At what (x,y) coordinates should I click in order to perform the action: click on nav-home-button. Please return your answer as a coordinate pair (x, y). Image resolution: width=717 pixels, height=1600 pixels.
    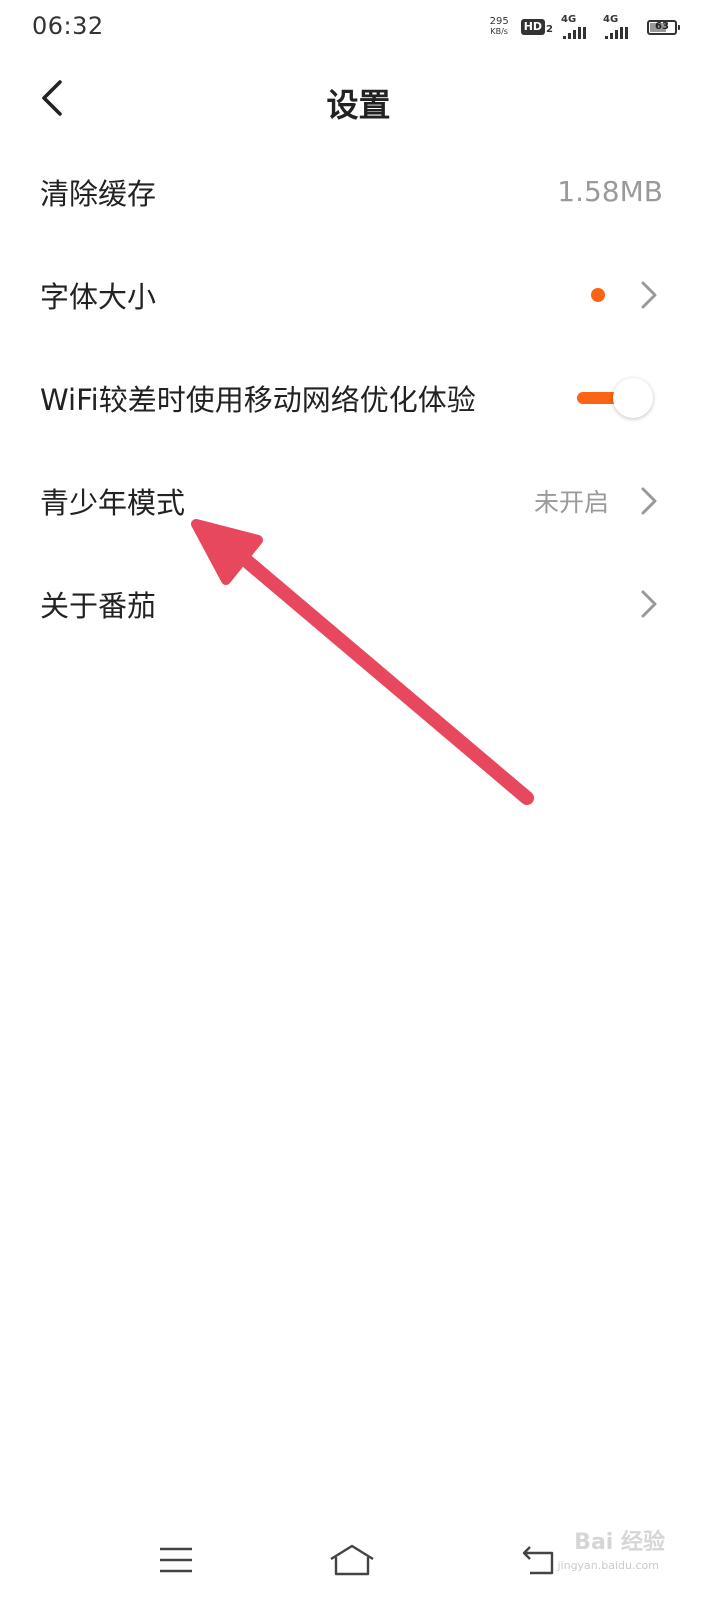
    Looking at the image, I should click on (352, 1560).